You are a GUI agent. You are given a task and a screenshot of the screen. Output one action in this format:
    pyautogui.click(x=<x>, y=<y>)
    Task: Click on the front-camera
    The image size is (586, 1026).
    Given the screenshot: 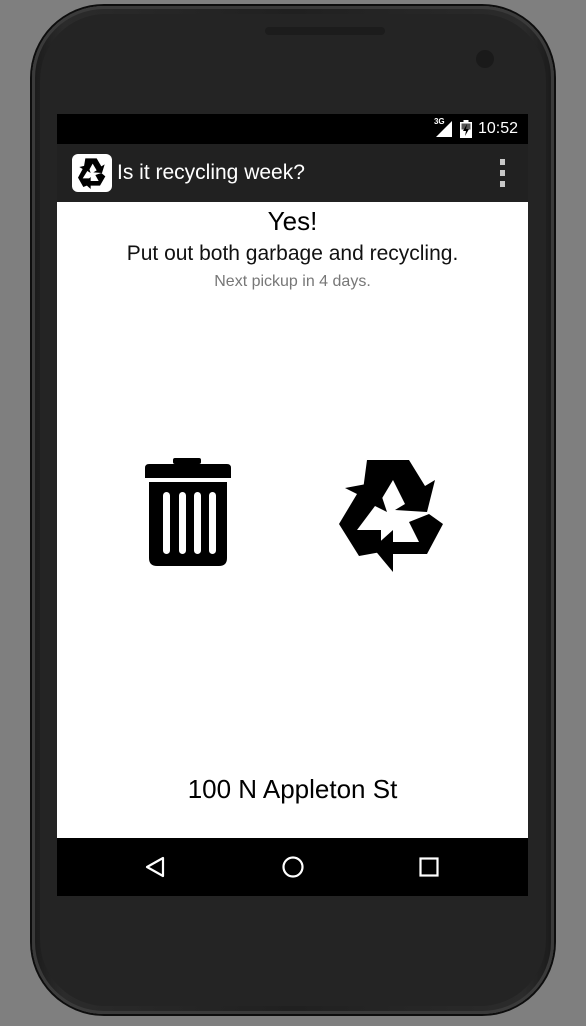 What is the action you would take?
    pyautogui.click(x=485, y=59)
    